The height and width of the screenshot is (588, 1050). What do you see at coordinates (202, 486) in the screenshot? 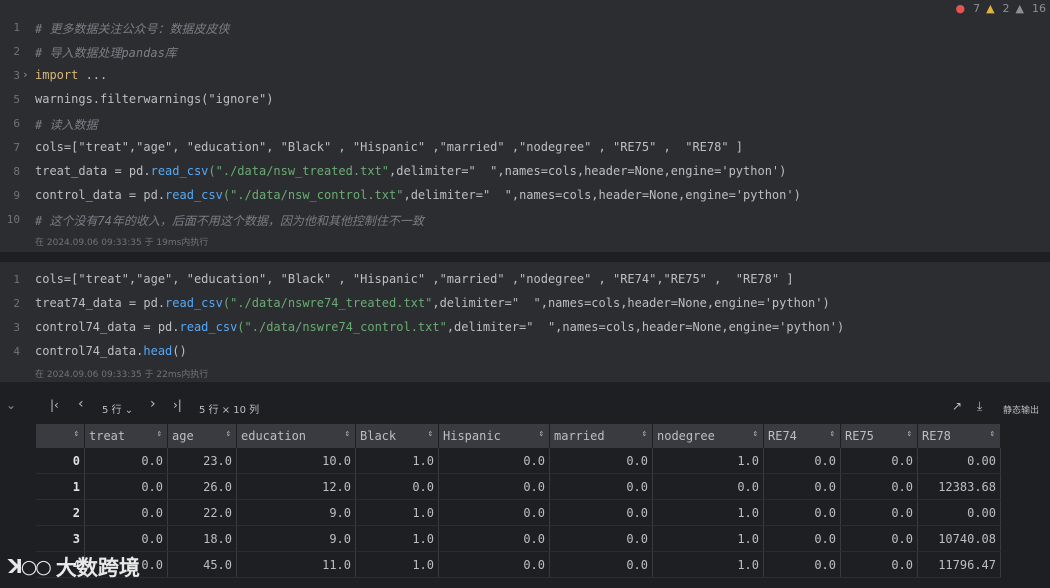
I see `table-cell: 26.0` at bounding box center [202, 486].